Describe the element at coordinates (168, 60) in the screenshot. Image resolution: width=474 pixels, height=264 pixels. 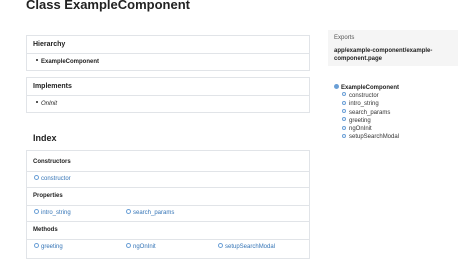
I see `hierarchy-item: ExampleComponent` at that location.